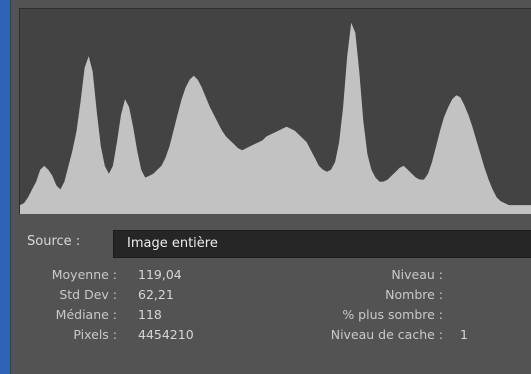  What do you see at coordinates (417, 274) in the screenshot?
I see `stat-level-label: Niveau :` at bounding box center [417, 274].